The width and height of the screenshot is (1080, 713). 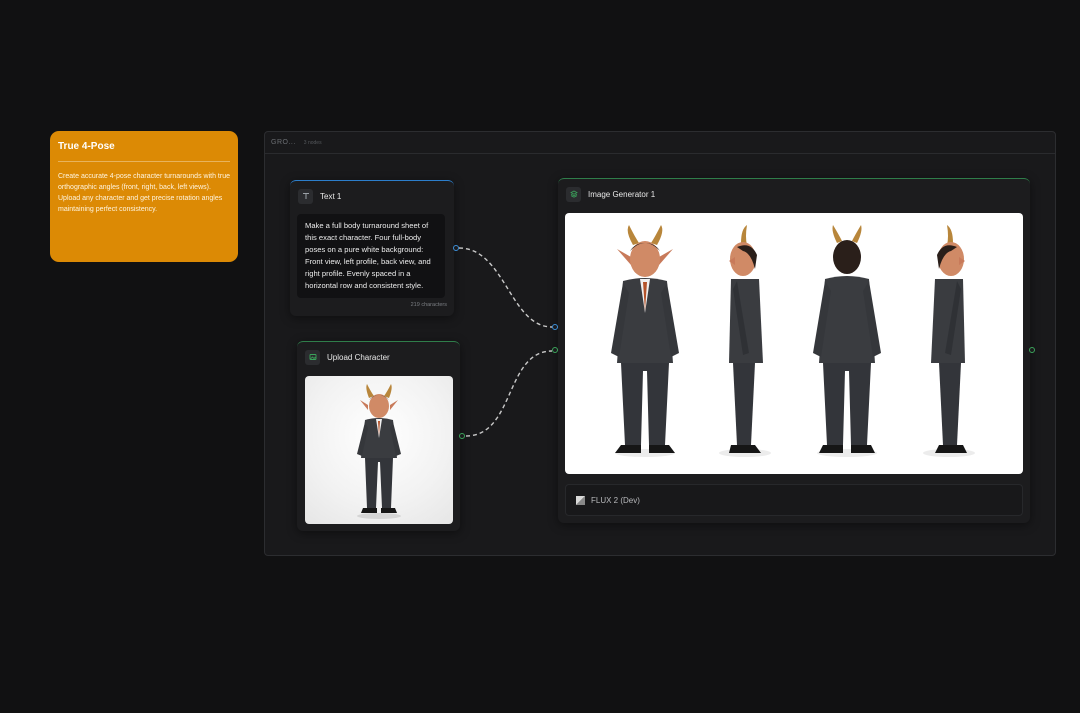 I want to click on prompt-input-port, so click(x=555, y=327).